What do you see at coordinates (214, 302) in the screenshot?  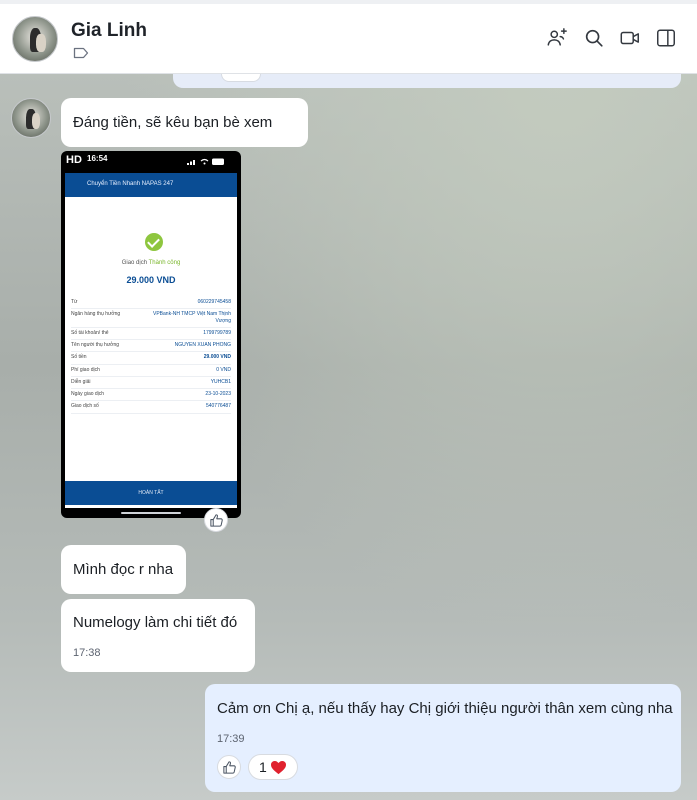 I see `row-value: 060229745458` at bounding box center [214, 302].